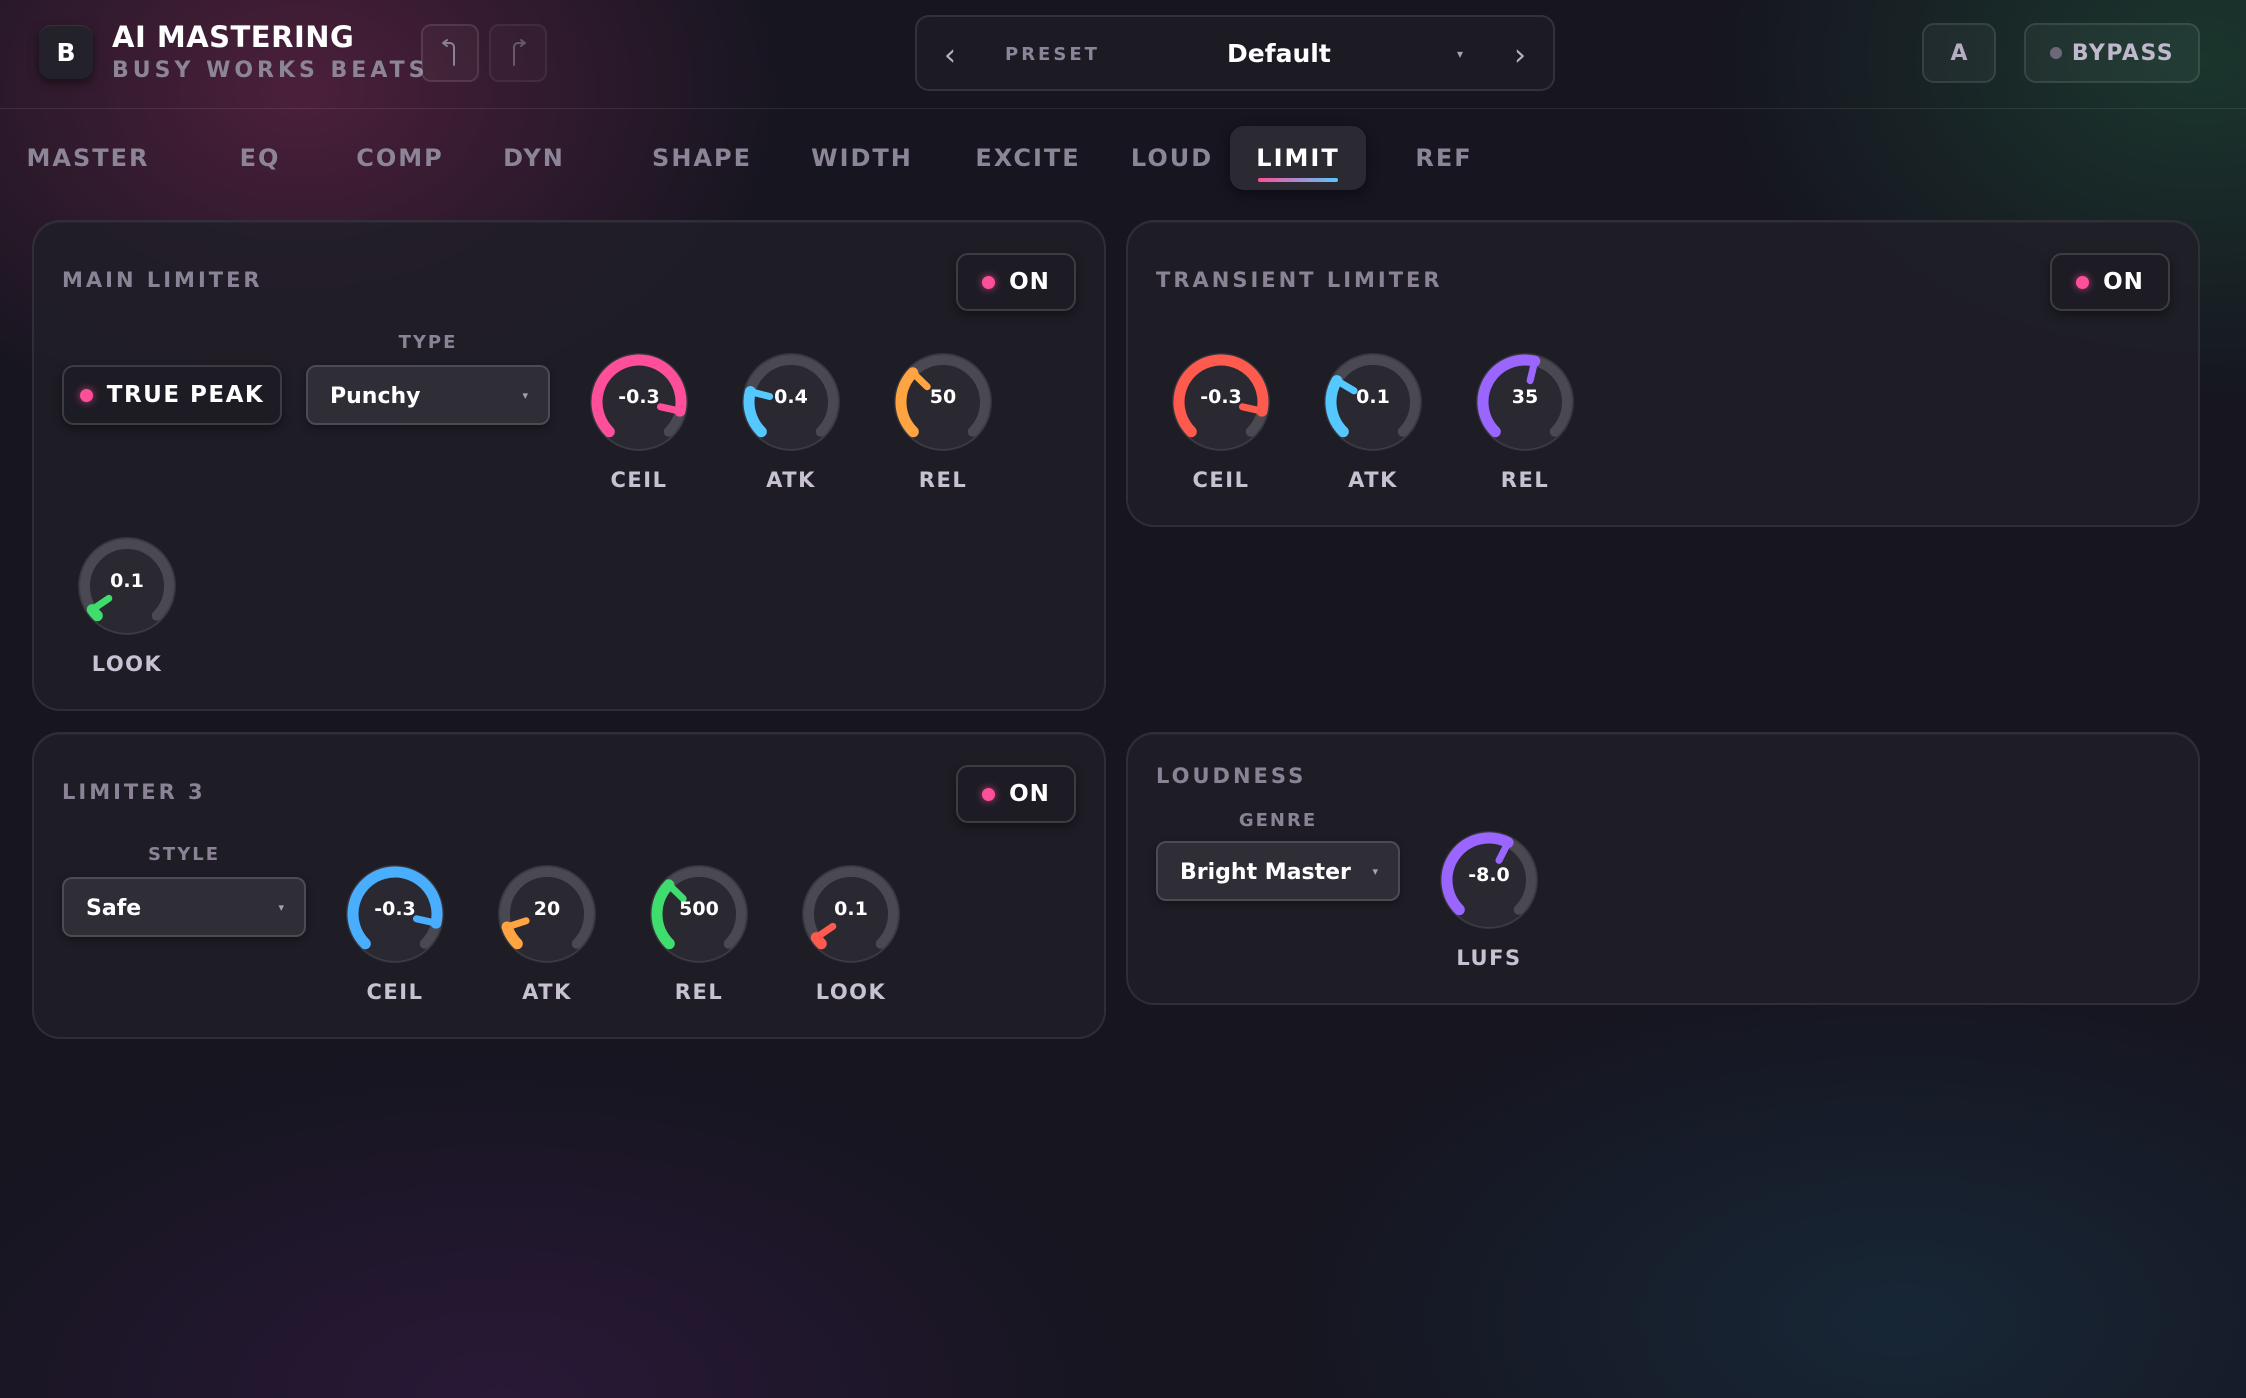 The image size is (2246, 1398). I want to click on preset-dropdown: Default, so click(1357, 53).